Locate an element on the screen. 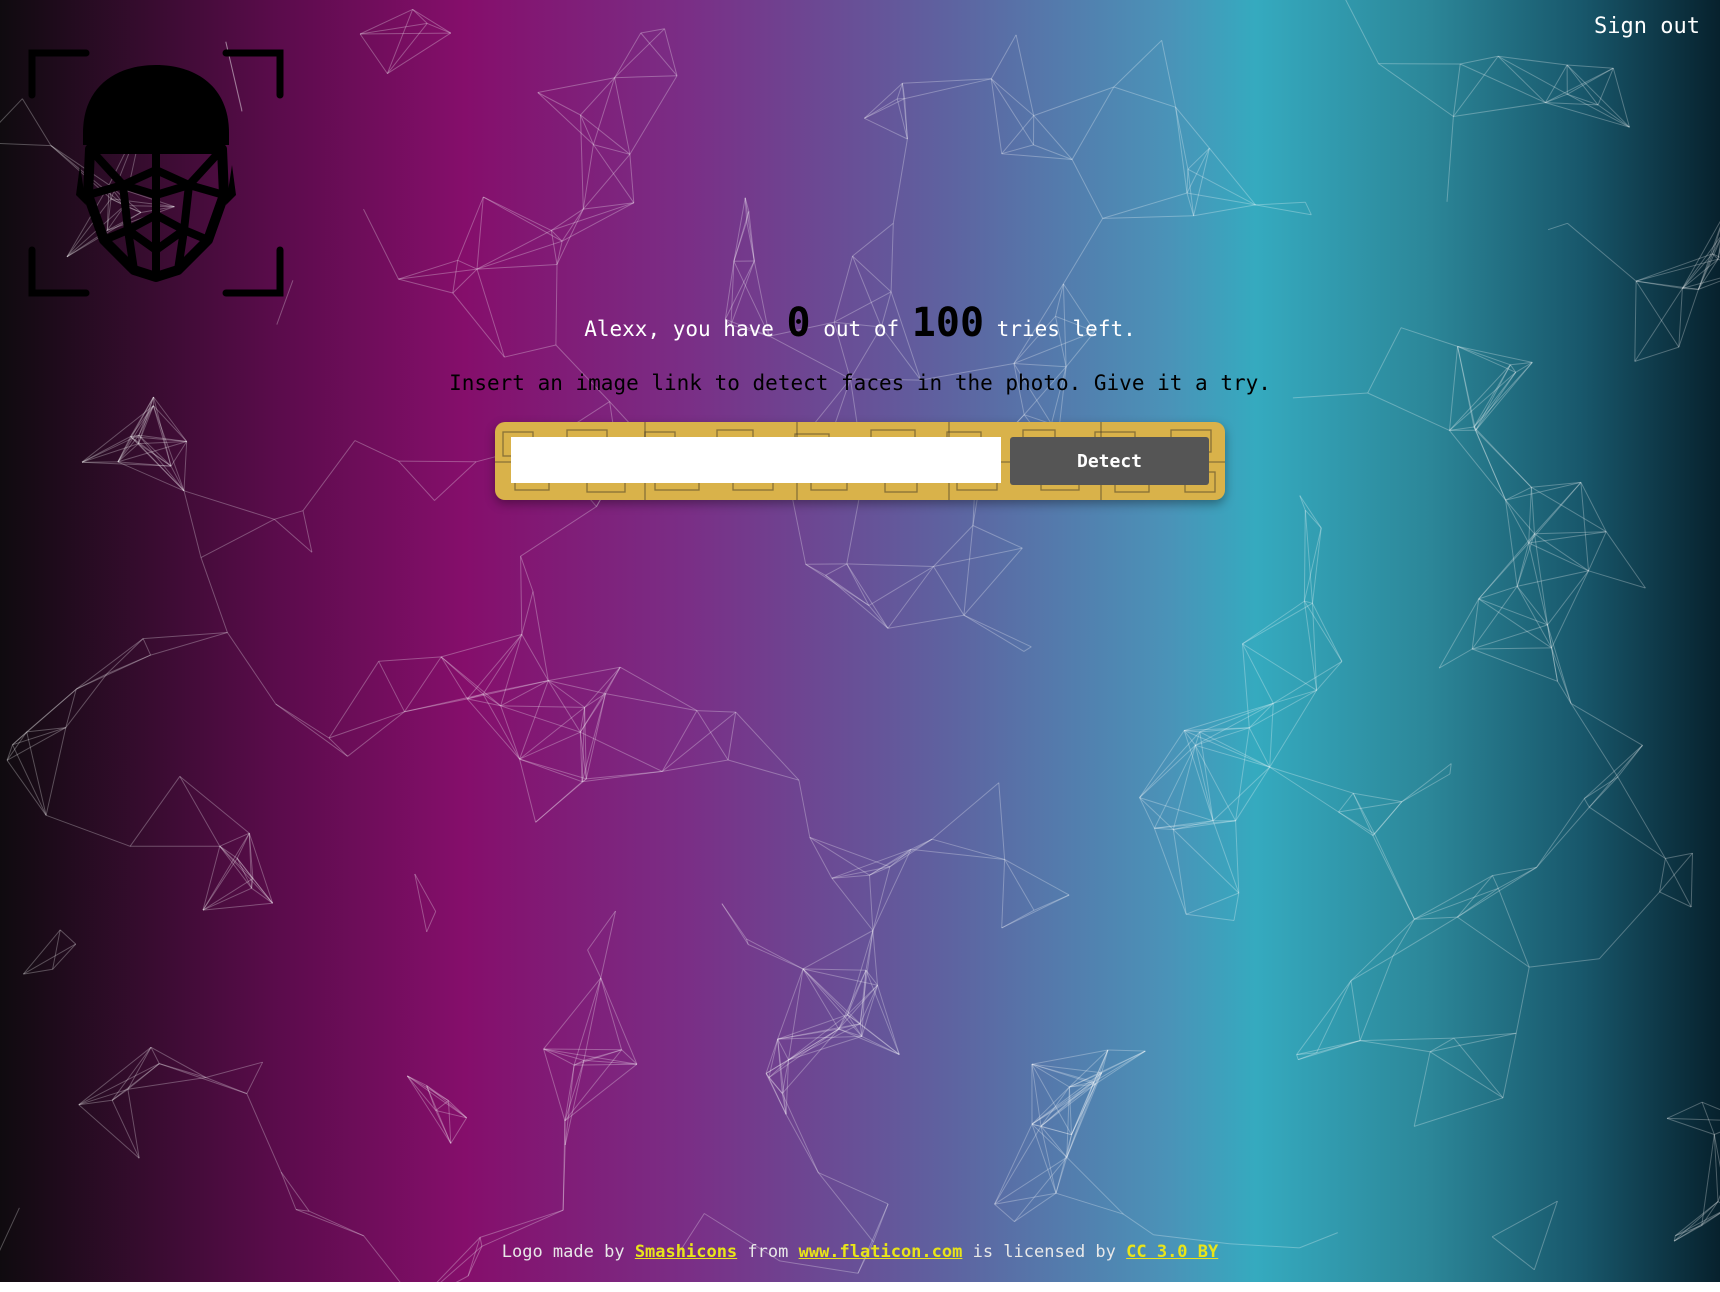 Image resolution: width=1720 pixels, height=1292 pixels. flaticon-link: www.flaticon.com is located at coordinates (881, 1252).